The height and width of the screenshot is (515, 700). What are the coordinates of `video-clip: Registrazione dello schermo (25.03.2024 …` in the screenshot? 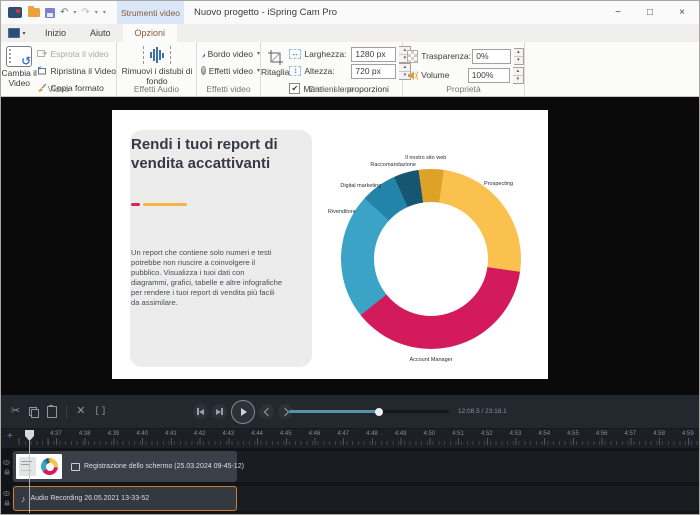 It's located at (128, 466).